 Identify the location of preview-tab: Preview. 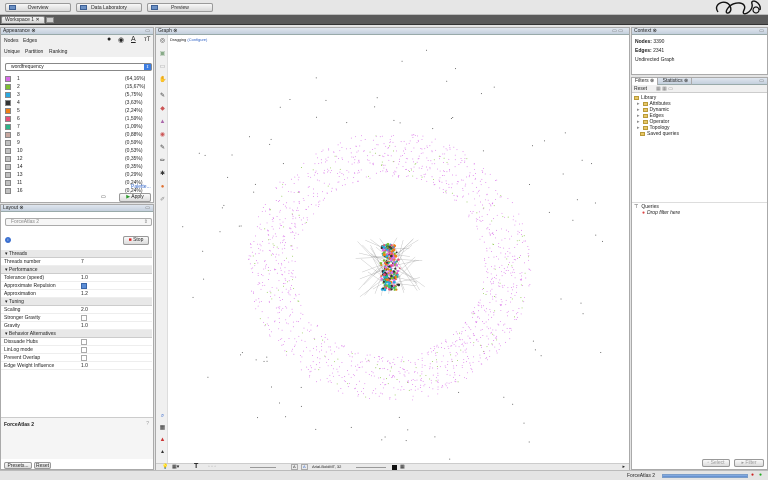
(180, 7).